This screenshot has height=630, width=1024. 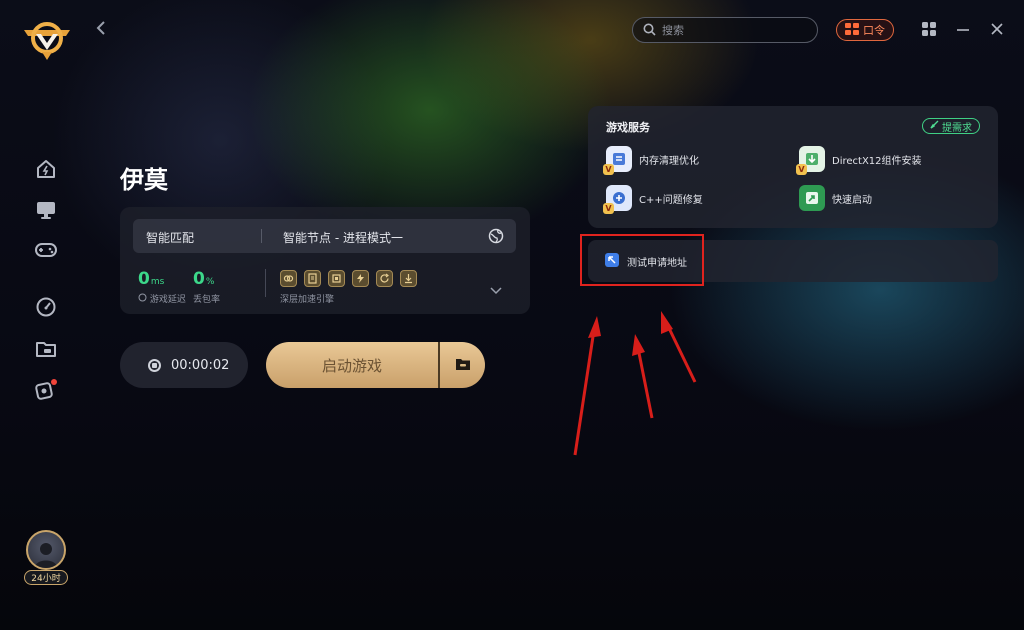 I want to click on gamepad-icon, so click(x=46, y=250).